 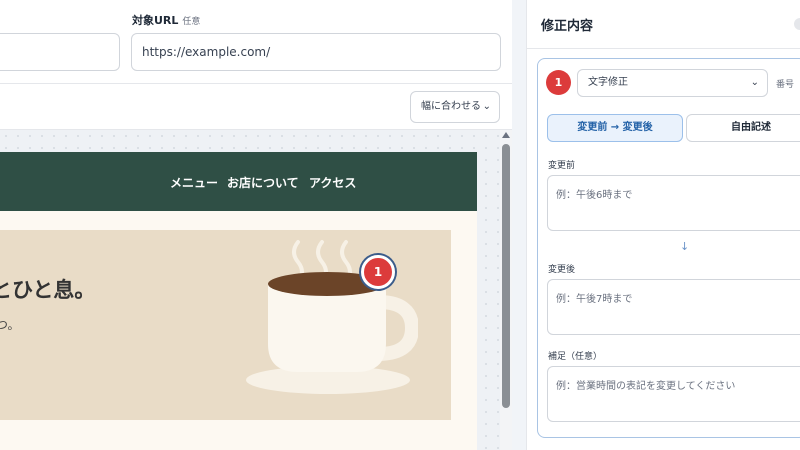 What do you see at coordinates (685, 246) in the screenshot?
I see `arrow-down-icon: ↓` at bounding box center [685, 246].